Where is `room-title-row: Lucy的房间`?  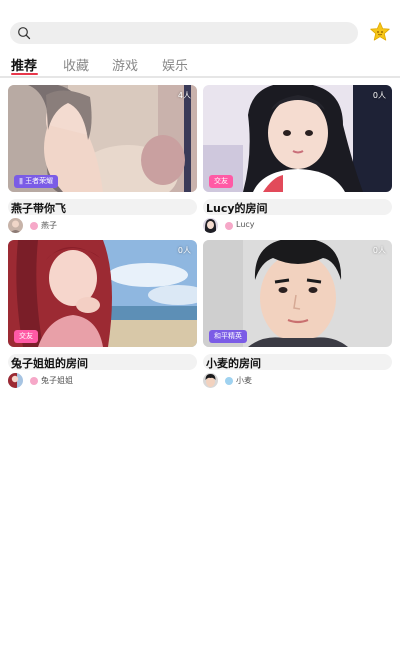
room-title-row: Lucy的房间 is located at coordinates (297, 207).